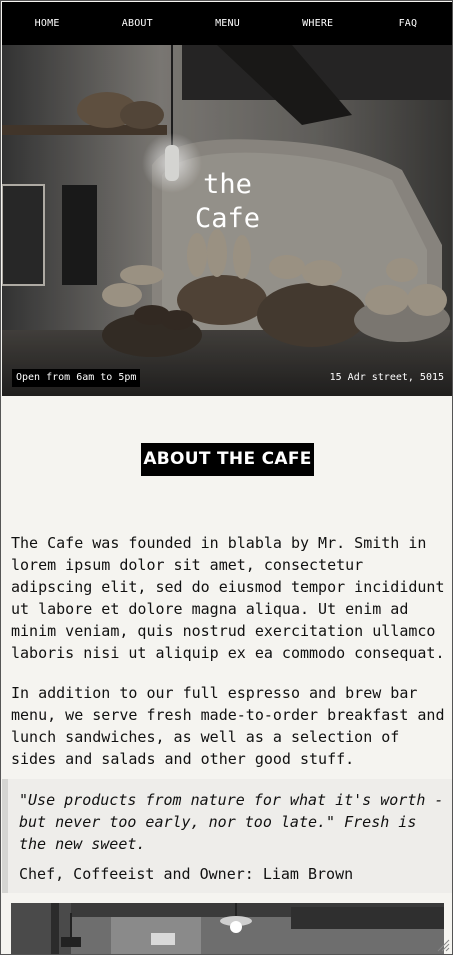 Image resolution: width=453 pixels, height=955 pixels. What do you see at coordinates (407, 23) in the screenshot?
I see `nav-faq-link: FAQ` at bounding box center [407, 23].